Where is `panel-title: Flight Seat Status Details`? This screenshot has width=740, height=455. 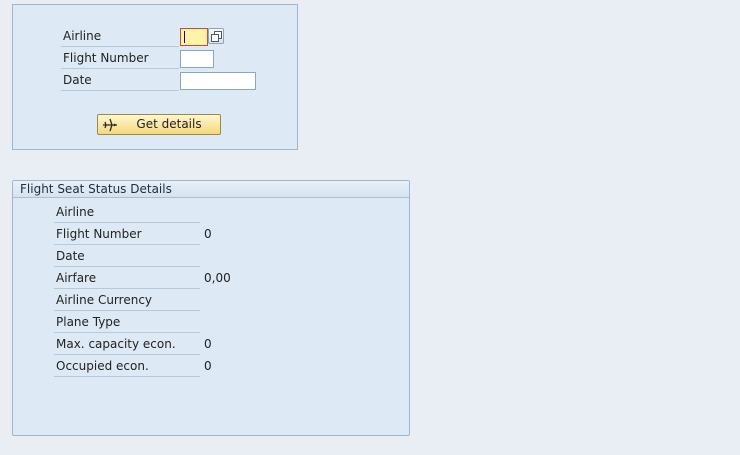
panel-title: Flight Seat Status Details is located at coordinates (211, 189).